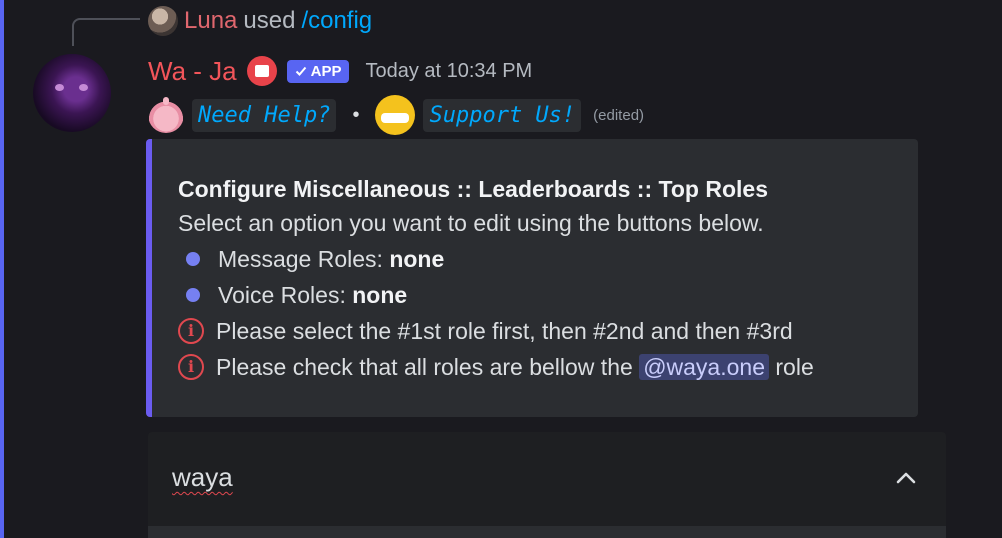 The height and width of the screenshot is (538, 1002). I want to click on reply-used-text: used, so click(269, 20).